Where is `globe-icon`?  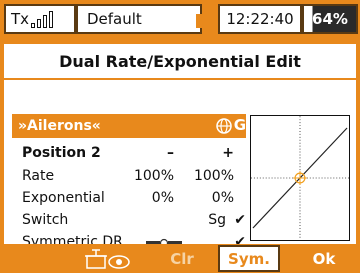 globe-icon is located at coordinates (224, 126).